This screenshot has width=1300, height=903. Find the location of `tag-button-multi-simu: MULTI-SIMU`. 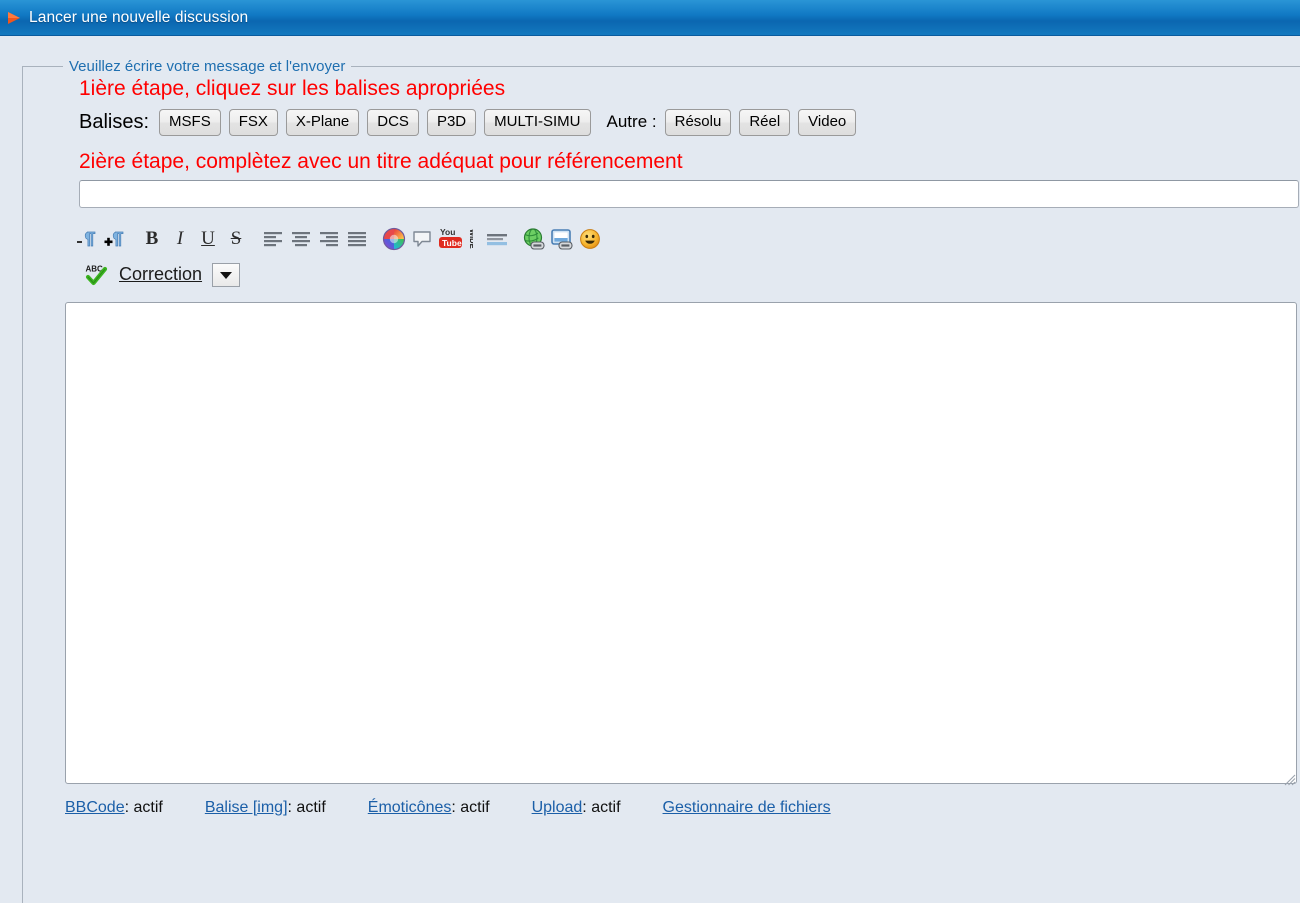

tag-button-multi-simu: MULTI-SIMU is located at coordinates (537, 122).